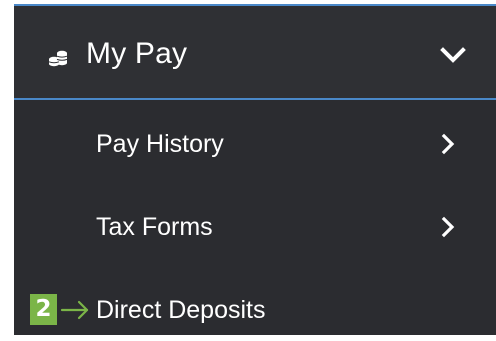 This screenshot has width=496, height=341. What do you see at coordinates (43, 309) in the screenshot?
I see `step-number-badge: 2` at bounding box center [43, 309].